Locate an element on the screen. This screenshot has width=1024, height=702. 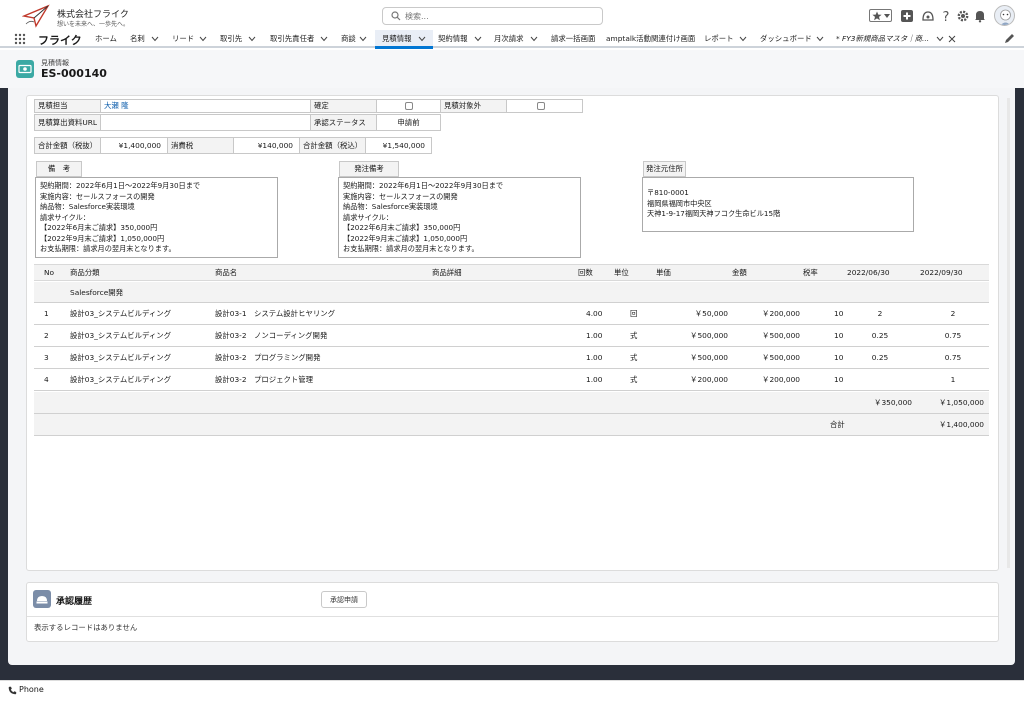
user-avatar is located at coordinates (1004, 15).